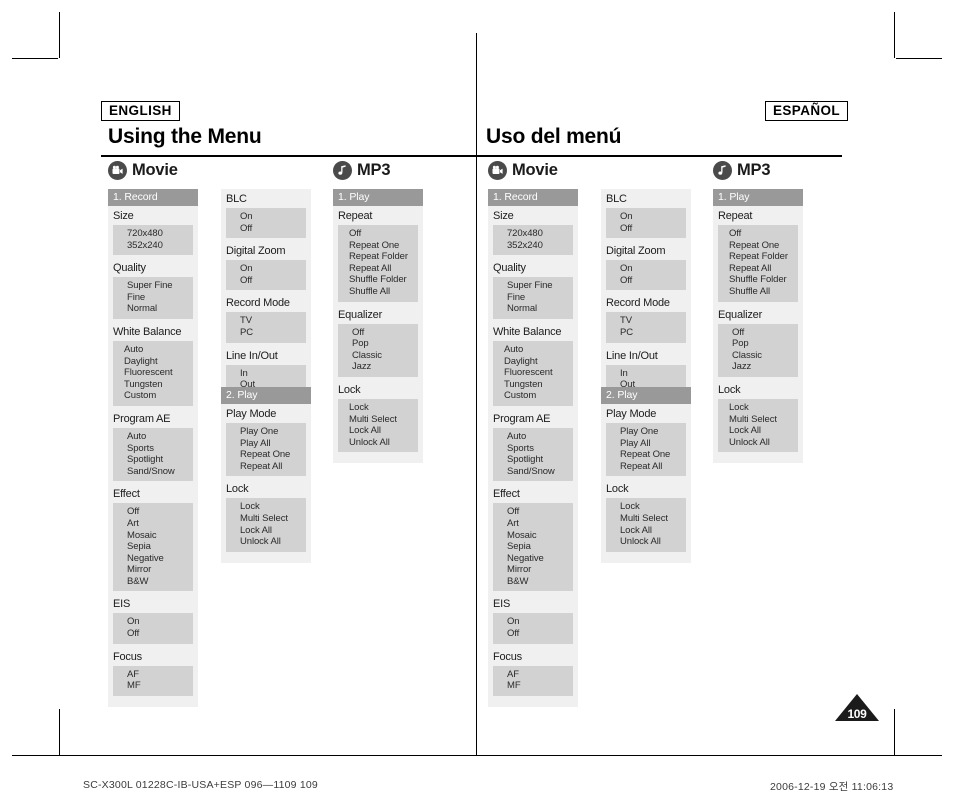 This screenshot has height=802, width=954. Describe the element at coordinates (540, 246) in the screenshot. I see `menu-option: 352x240` at that location.